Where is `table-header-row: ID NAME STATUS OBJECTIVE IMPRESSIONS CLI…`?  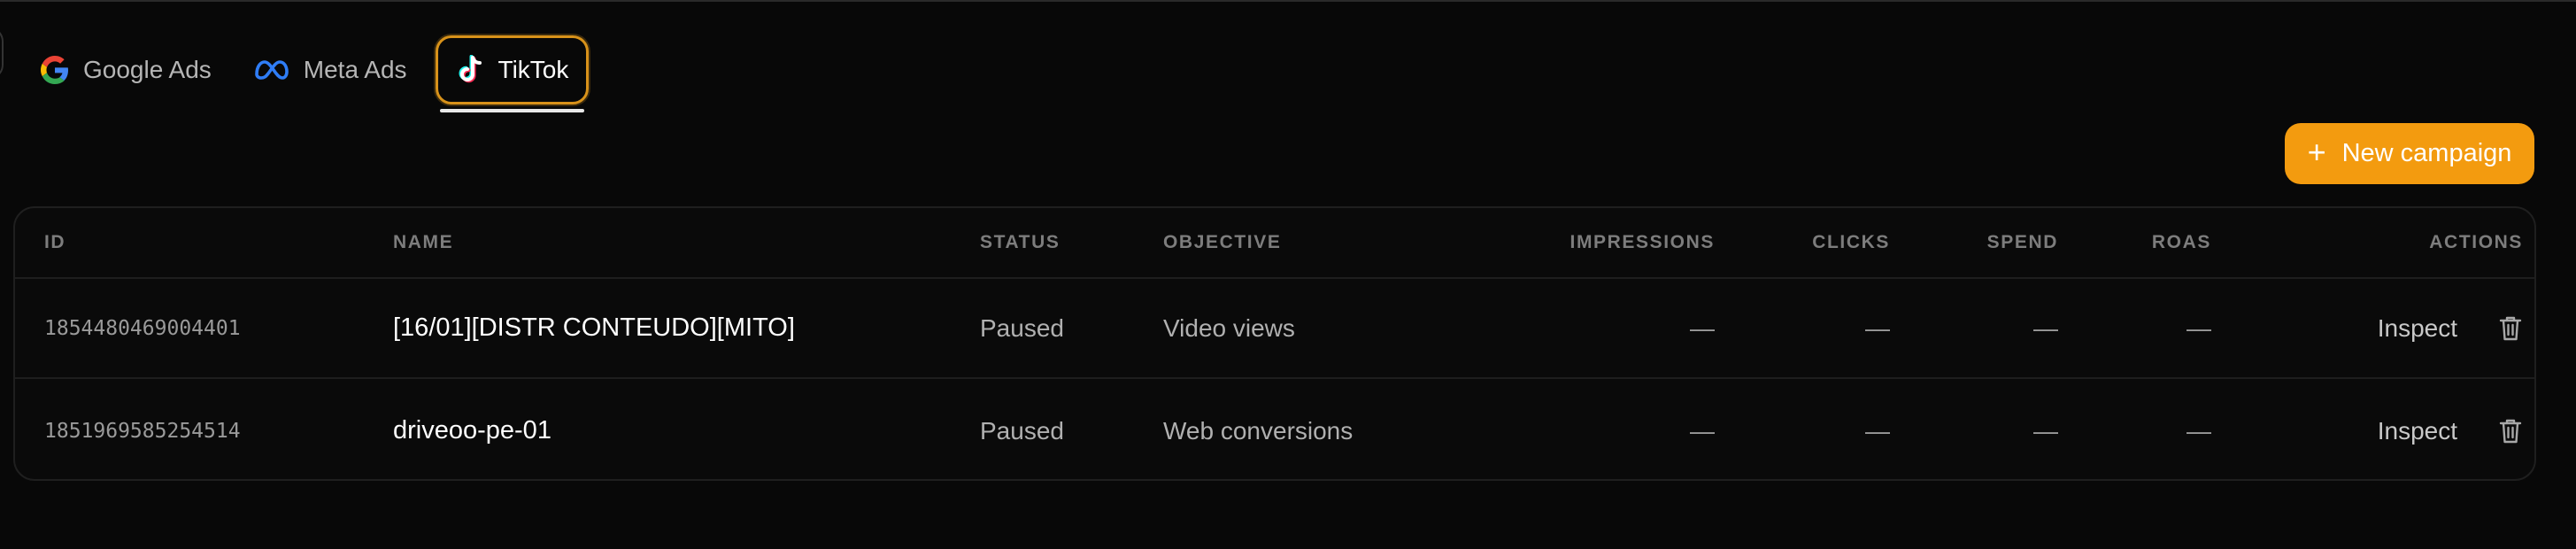
table-header-row: ID NAME STATUS OBJECTIVE IMPRESSIONS CLI… is located at coordinates (1274, 243).